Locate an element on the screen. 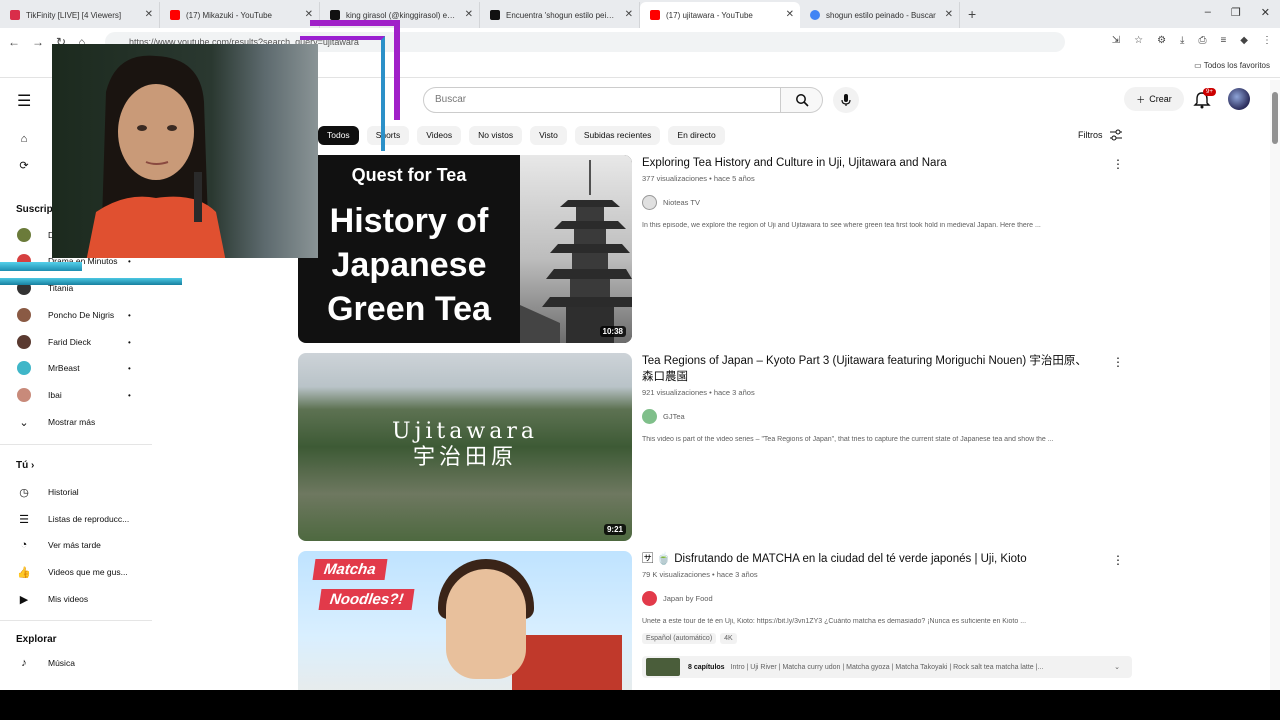 The image size is (1280, 720). extension-icon: ◆ is located at coordinates (1244, 40).